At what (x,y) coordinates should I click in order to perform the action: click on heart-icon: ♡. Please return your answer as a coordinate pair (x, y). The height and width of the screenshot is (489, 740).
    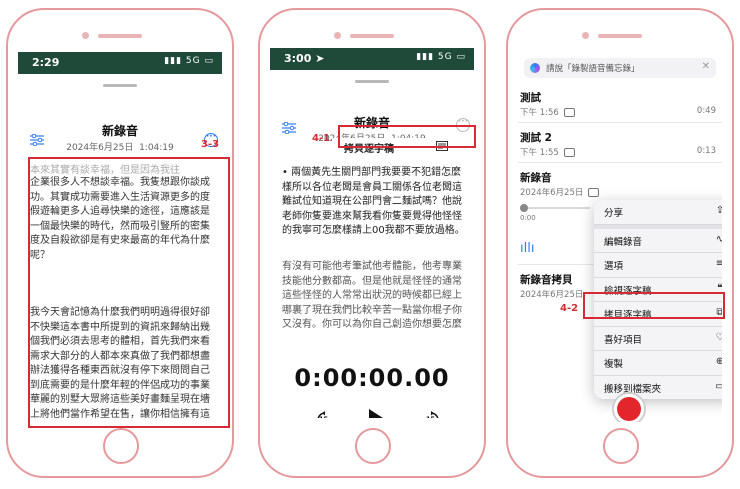
    Looking at the image, I should click on (718, 337).